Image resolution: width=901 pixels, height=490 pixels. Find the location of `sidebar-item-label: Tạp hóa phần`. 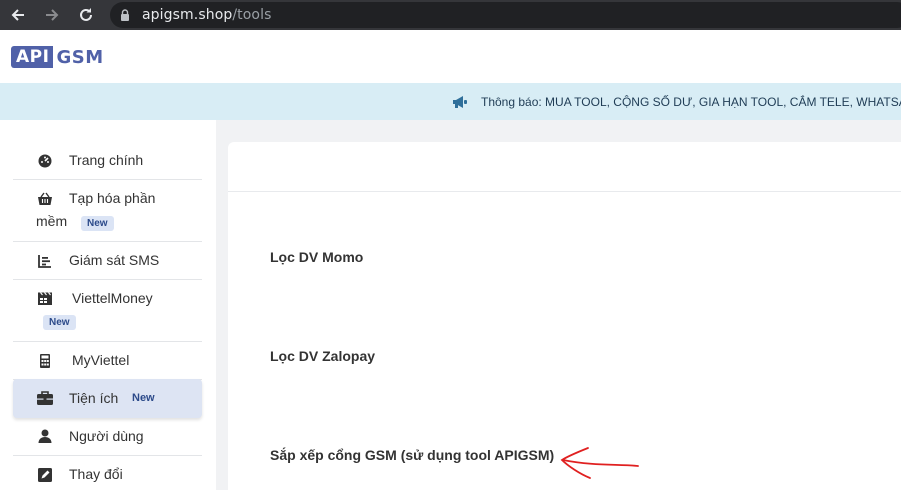

sidebar-item-label: Tạp hóa phần is located at coordinates (112, 198).